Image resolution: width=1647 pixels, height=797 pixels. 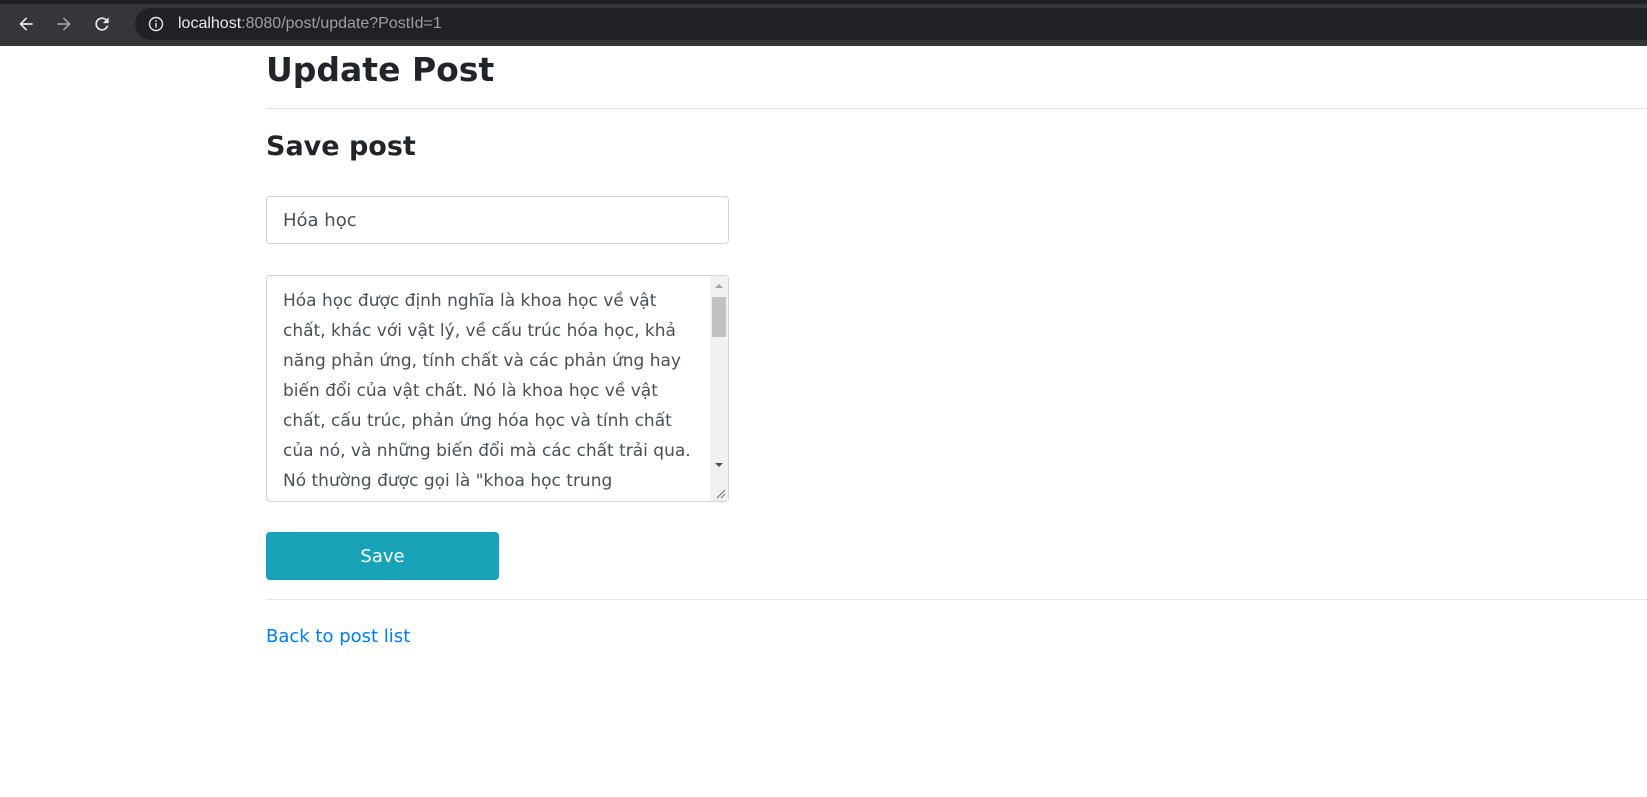 I want to click on url-text: localhost:8080/post/update?PostId=1, so click(x=310, y=23).